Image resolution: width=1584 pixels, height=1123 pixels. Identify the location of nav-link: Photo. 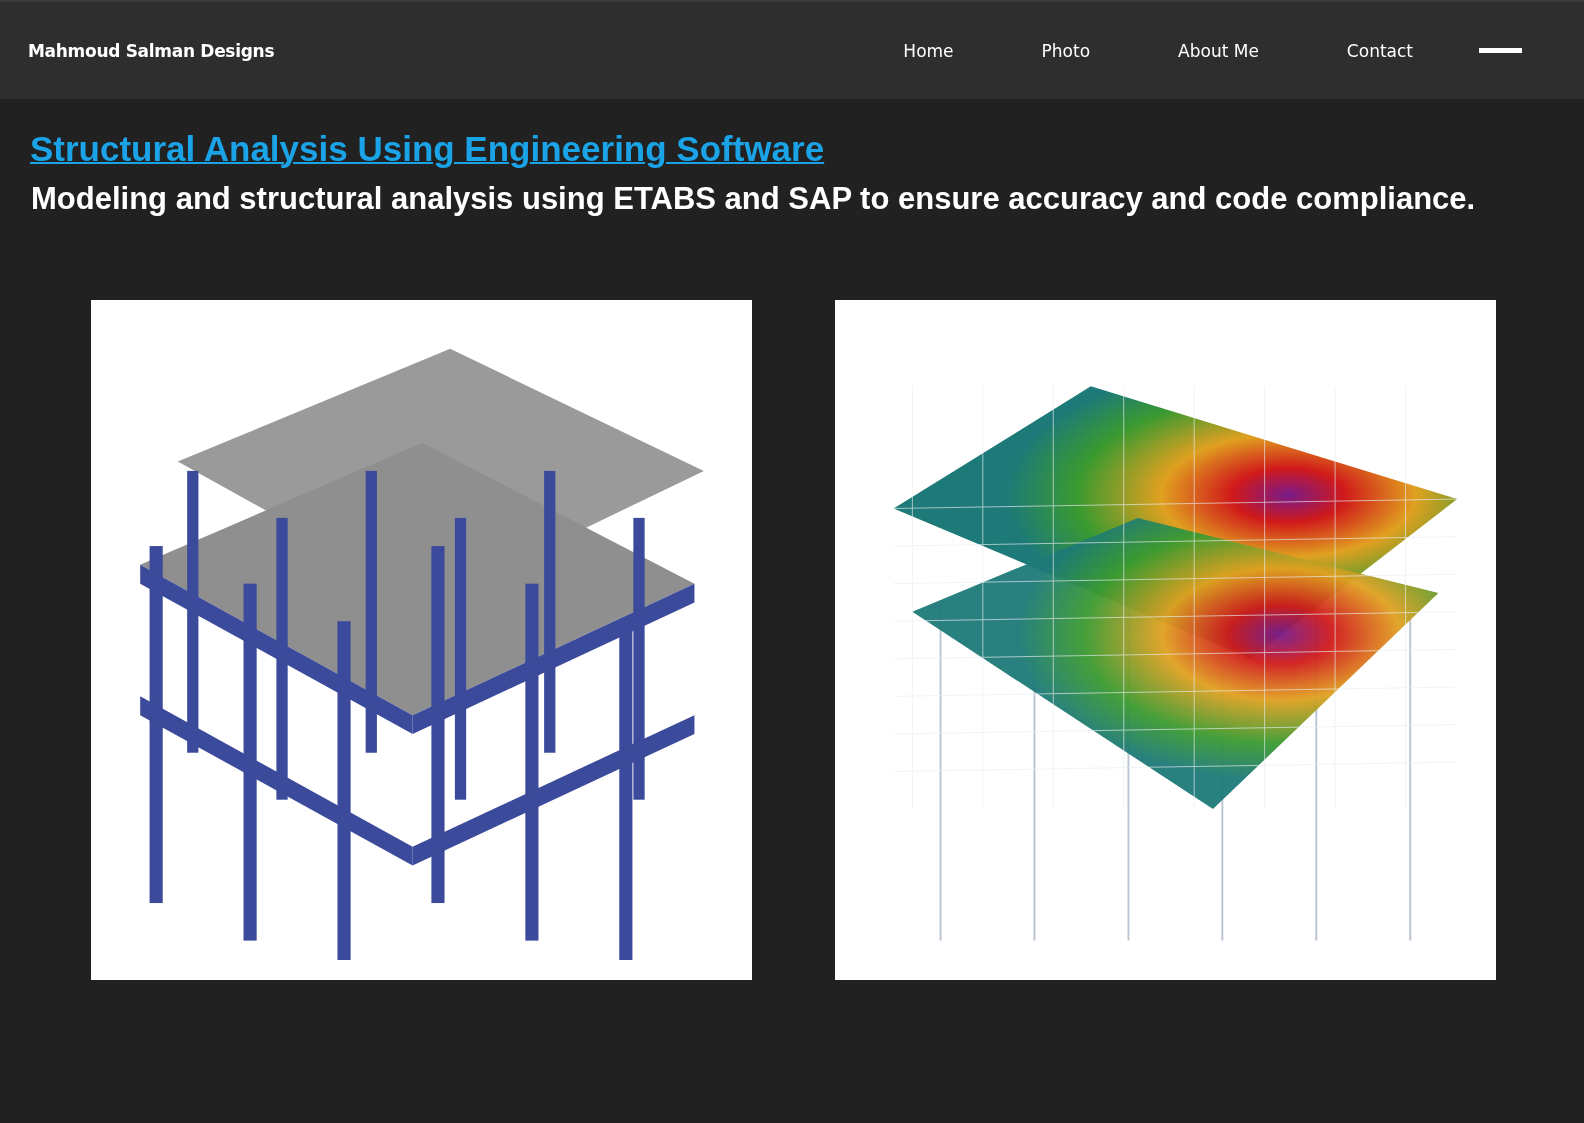
(1066, 50).